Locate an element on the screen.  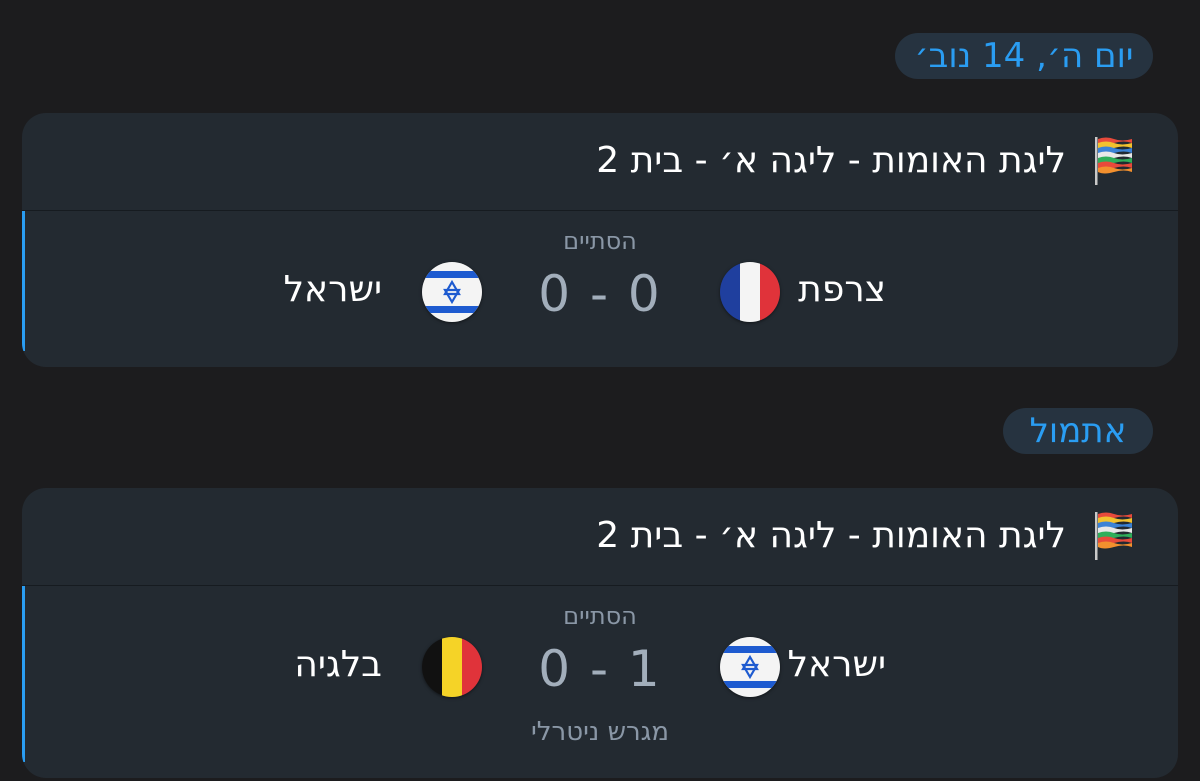
away-team-name: בלגיה is located at coordinates (338, 664).